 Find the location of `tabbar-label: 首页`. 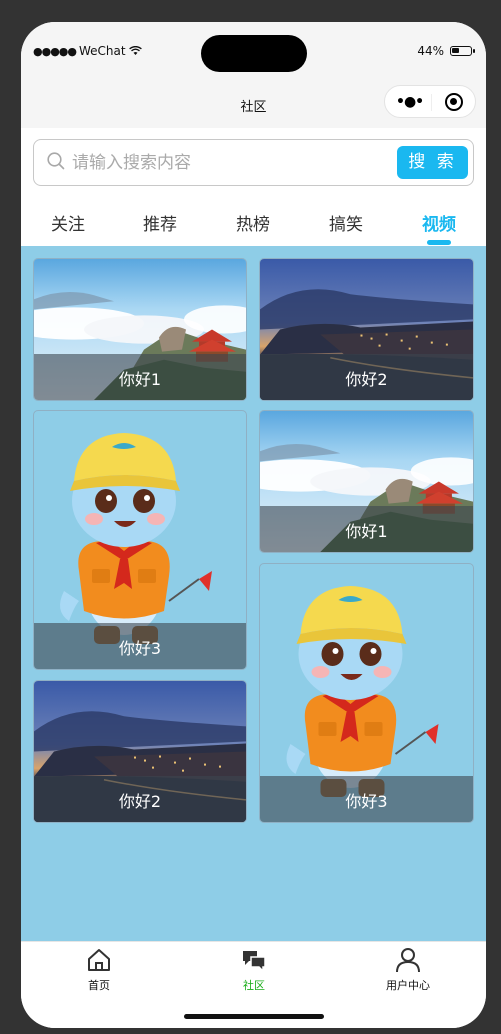

tabbar-label: 首页 is located at coordinates (99, 985).